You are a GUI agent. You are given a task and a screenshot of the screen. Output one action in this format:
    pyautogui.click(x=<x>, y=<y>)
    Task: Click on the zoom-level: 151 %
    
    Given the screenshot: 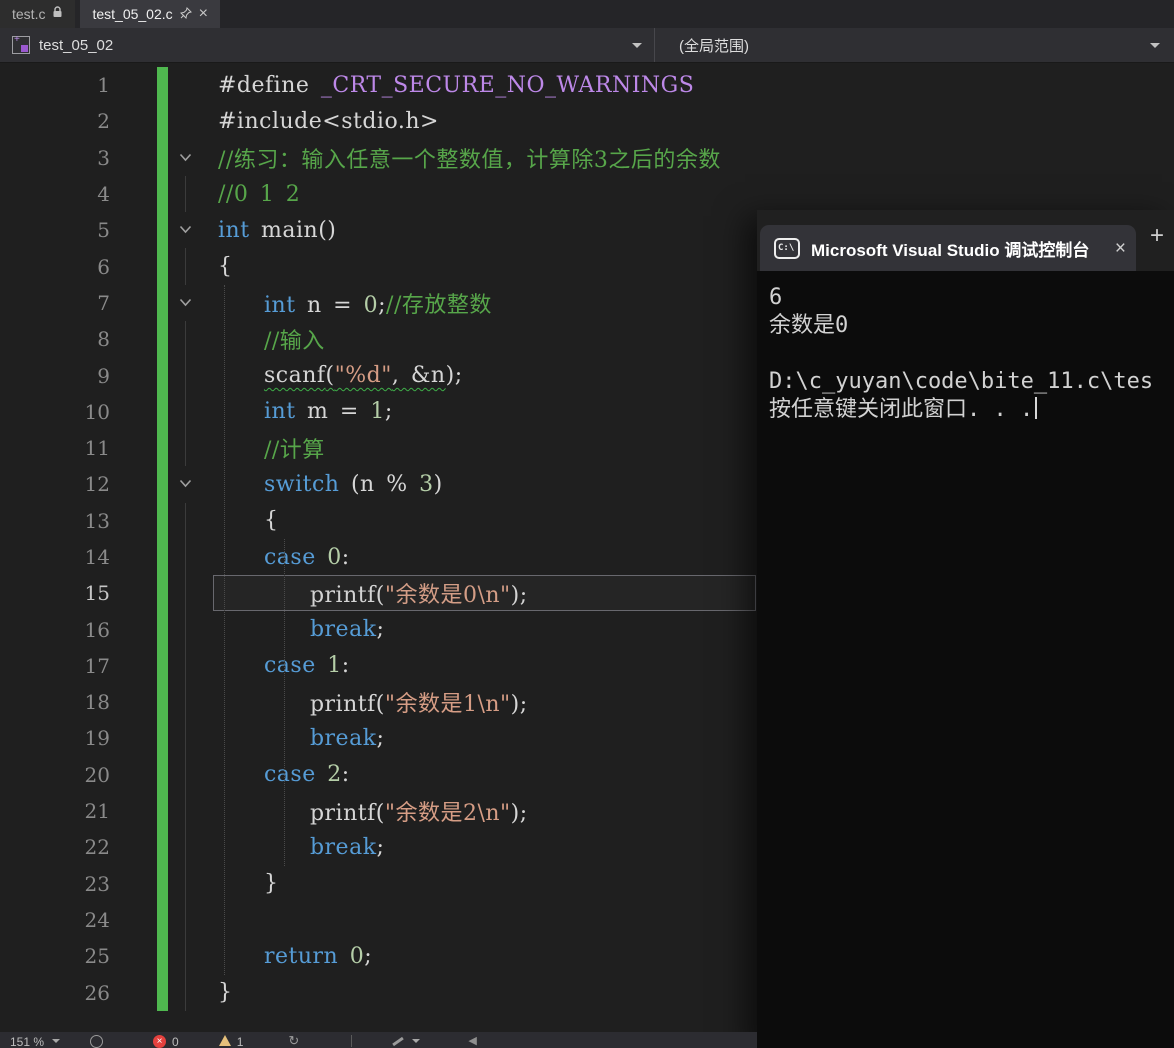 What is the action you would take?
    pyautogui.click(x=27, y=1041)
    